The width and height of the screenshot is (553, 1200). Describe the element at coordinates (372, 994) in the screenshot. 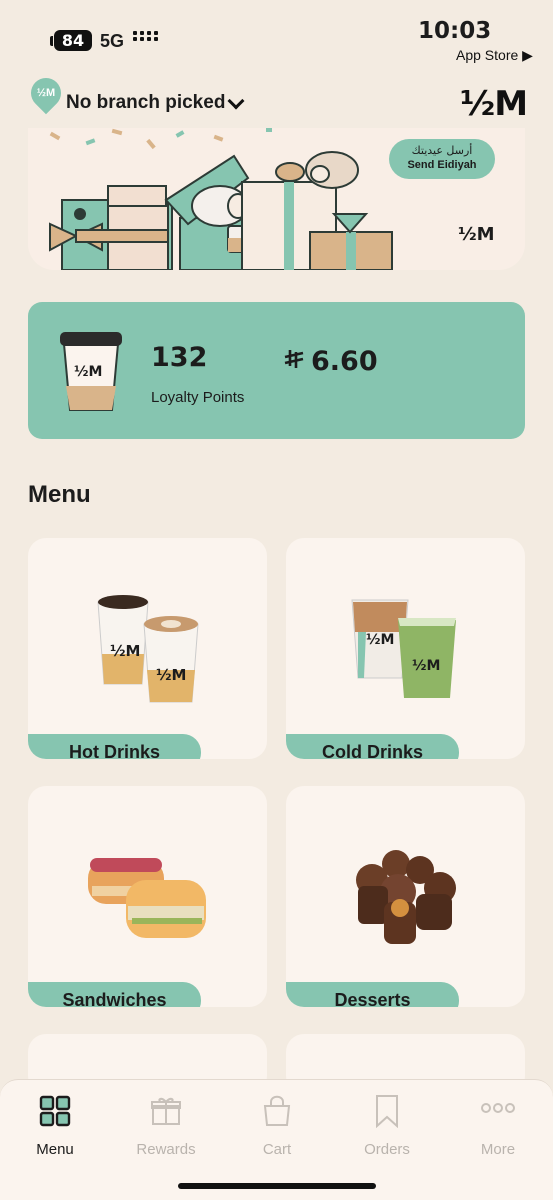

I see `category-label: Desserts` at that location.